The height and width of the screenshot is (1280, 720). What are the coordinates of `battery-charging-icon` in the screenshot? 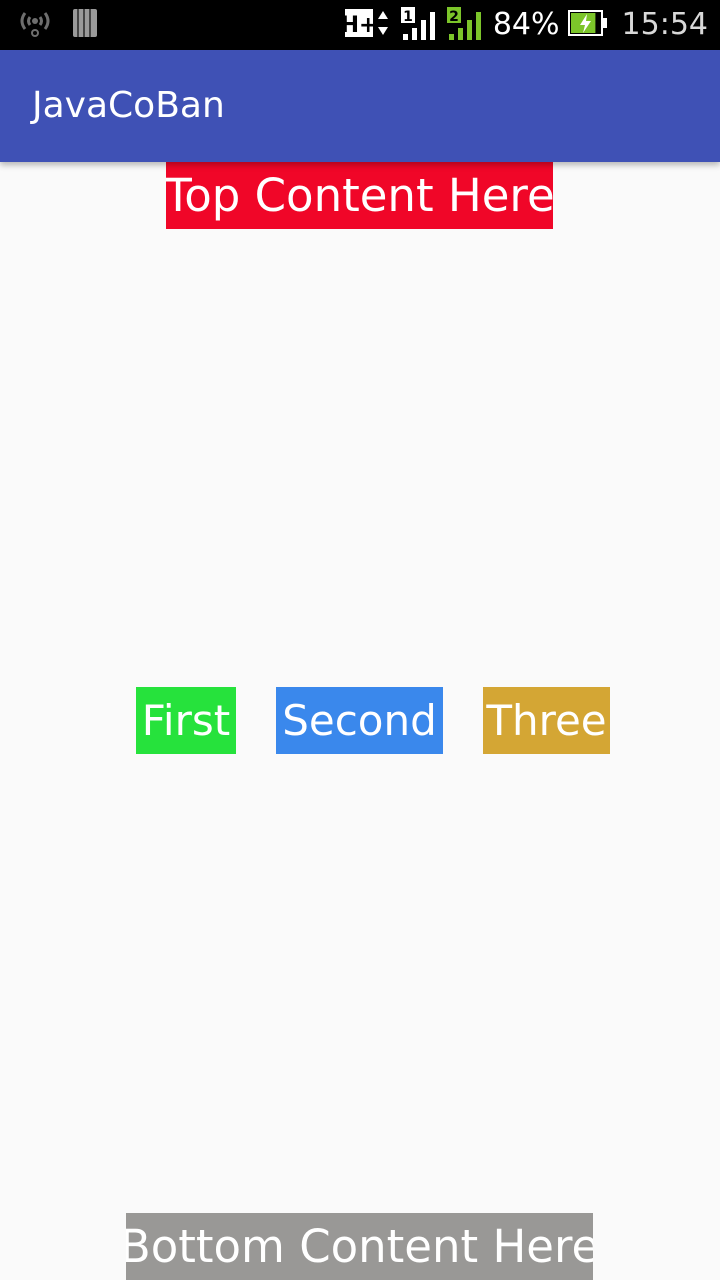 It's located at (587, 25).